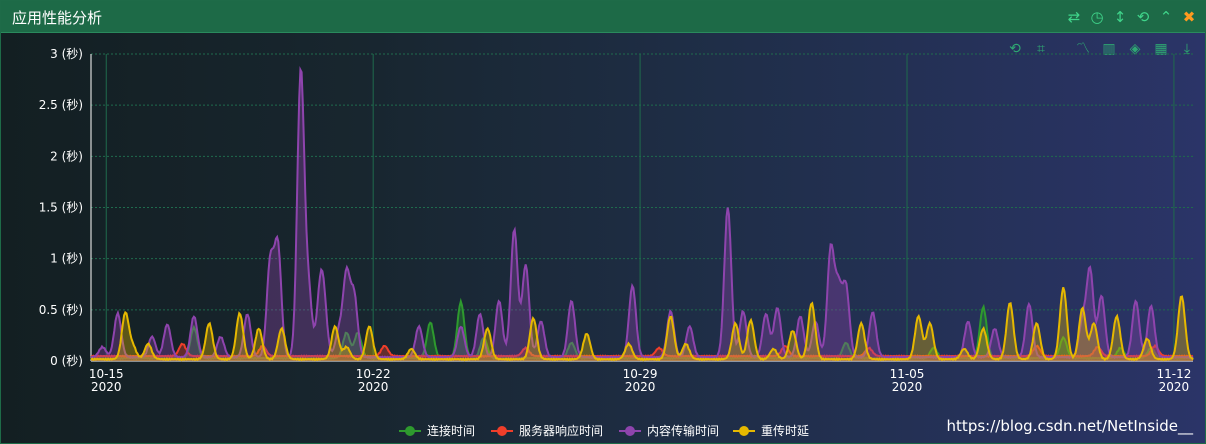 The height and width of the screenshot is (444, 1206). What do you see at coordinates (66, 156) in the screenshot?
I see `y-tick-label: 2 (秒)` at bounding box center [66, 156].